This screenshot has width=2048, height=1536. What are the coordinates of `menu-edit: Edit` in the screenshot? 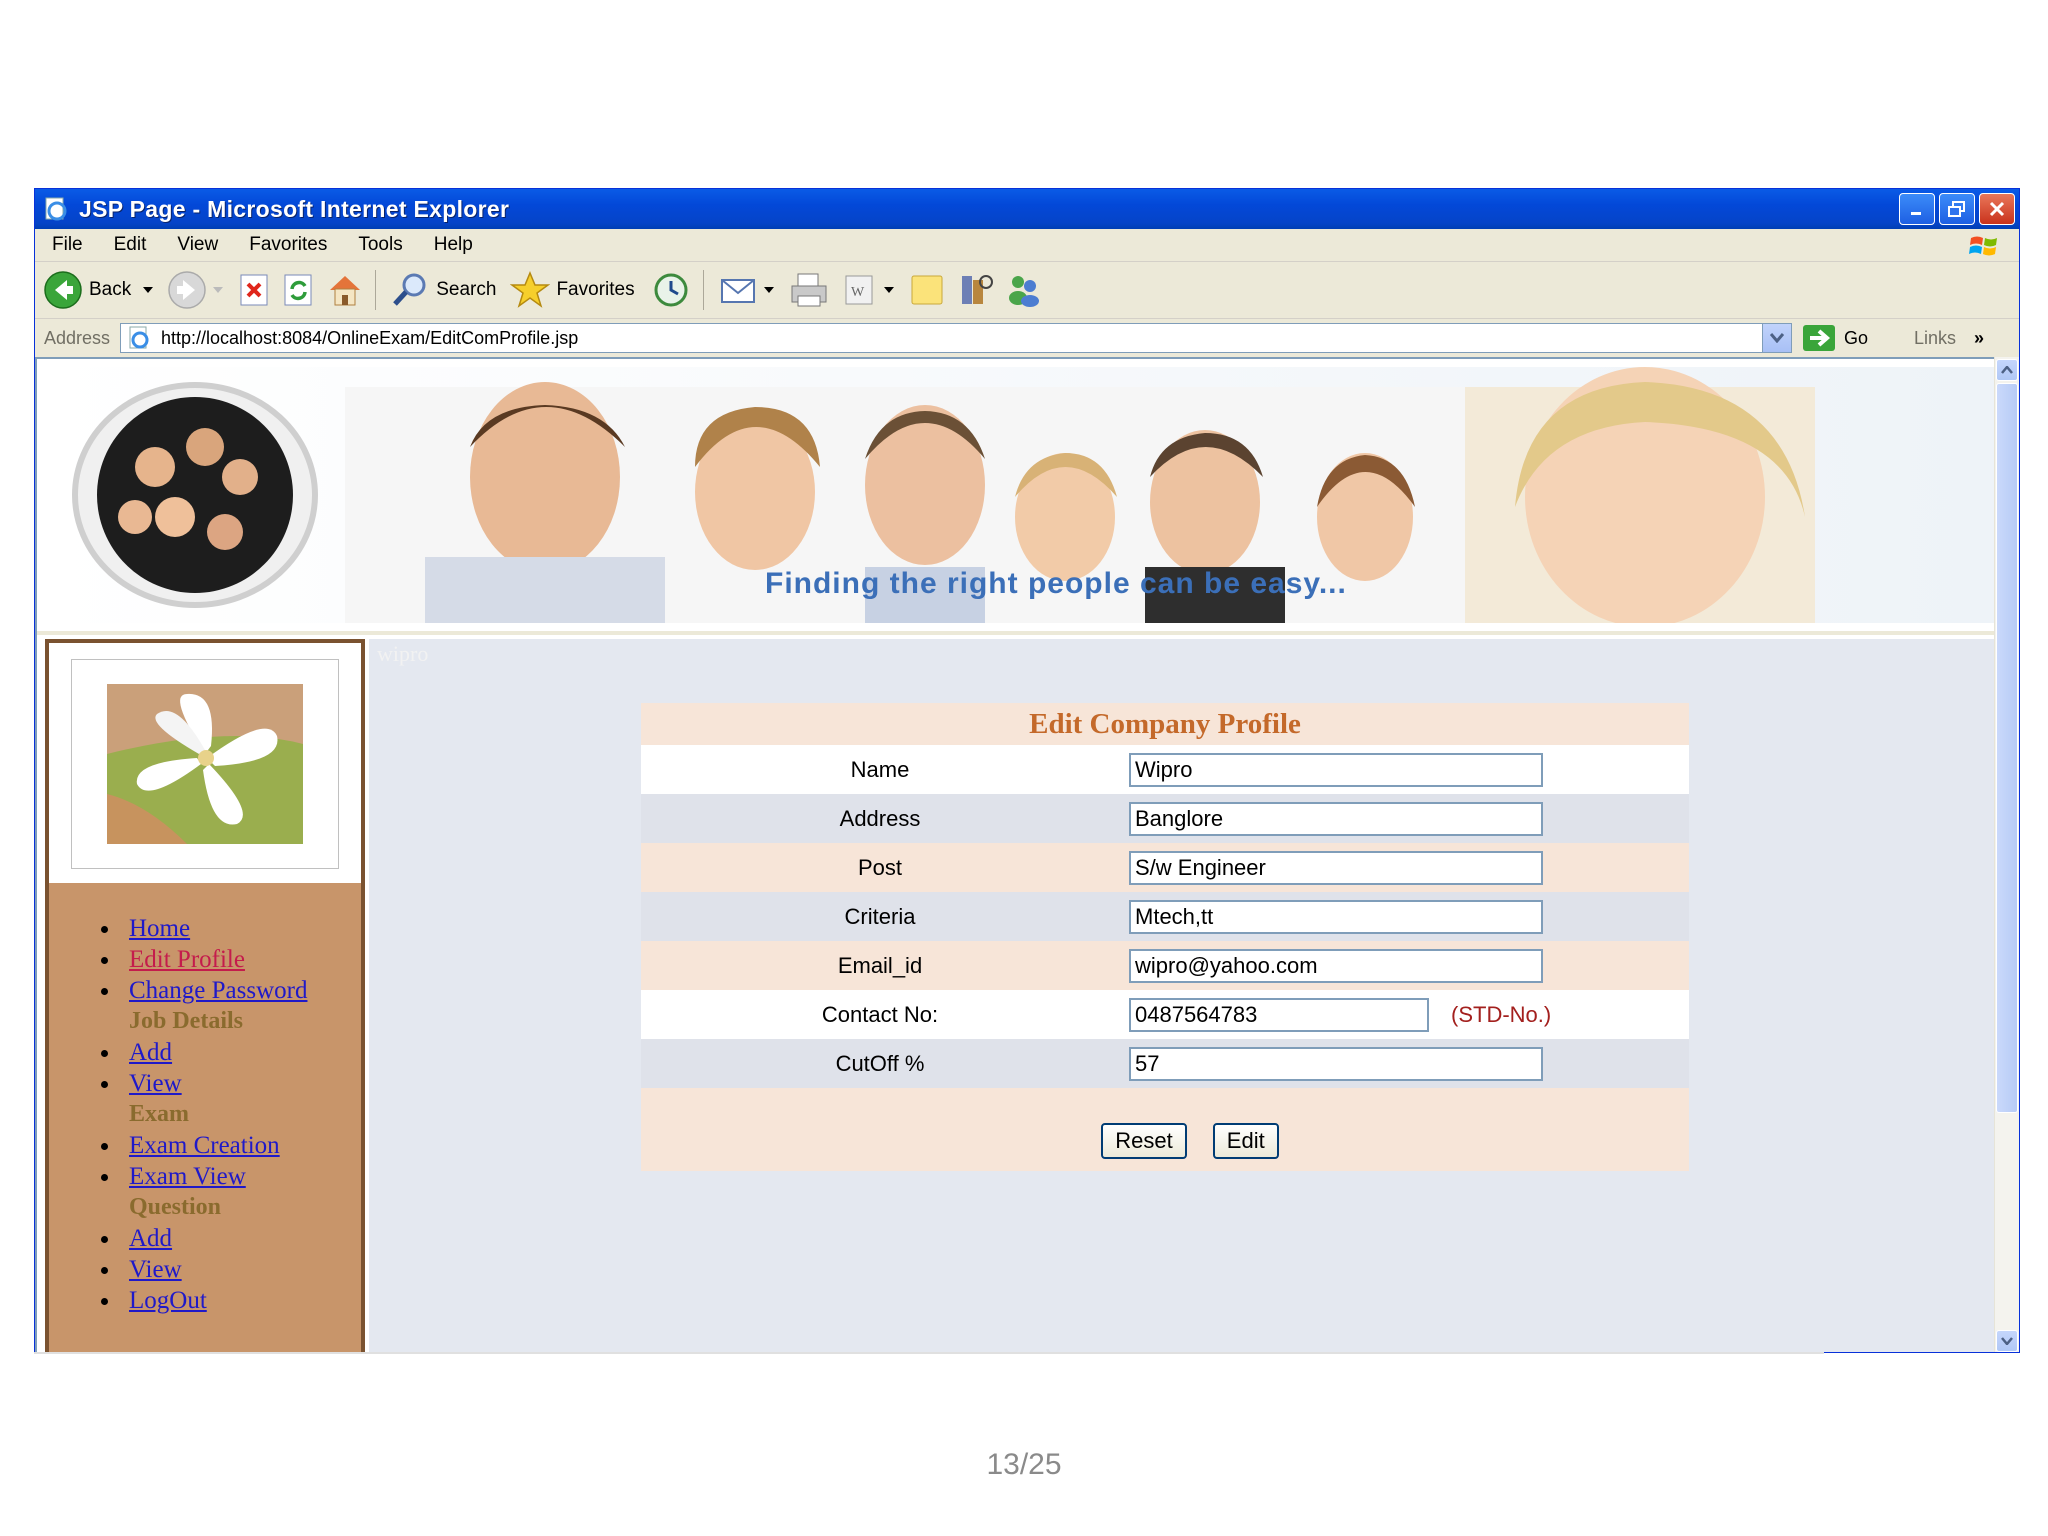 It's located at (130, 245).